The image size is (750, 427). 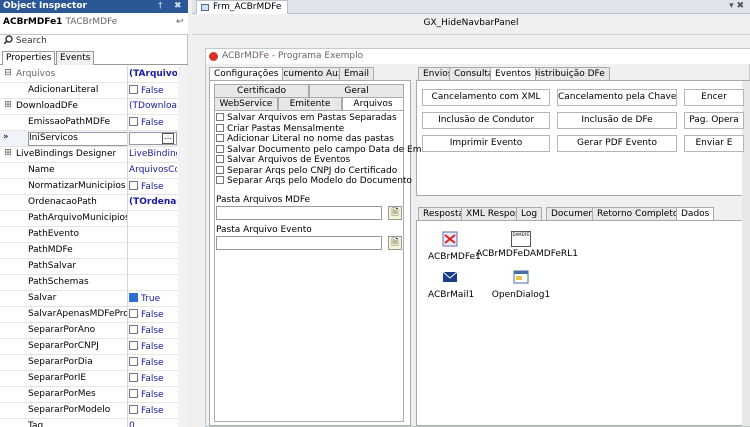 What do you see at coordinates (486, 143) in the screenshot?
I see `event-button: Imprimir Evento` at bounding box center [486, 143].